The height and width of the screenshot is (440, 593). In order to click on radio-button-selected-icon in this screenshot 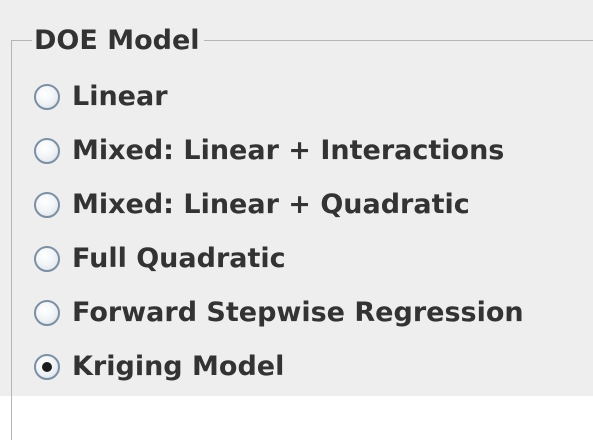, I will do `click(47, 367)`.